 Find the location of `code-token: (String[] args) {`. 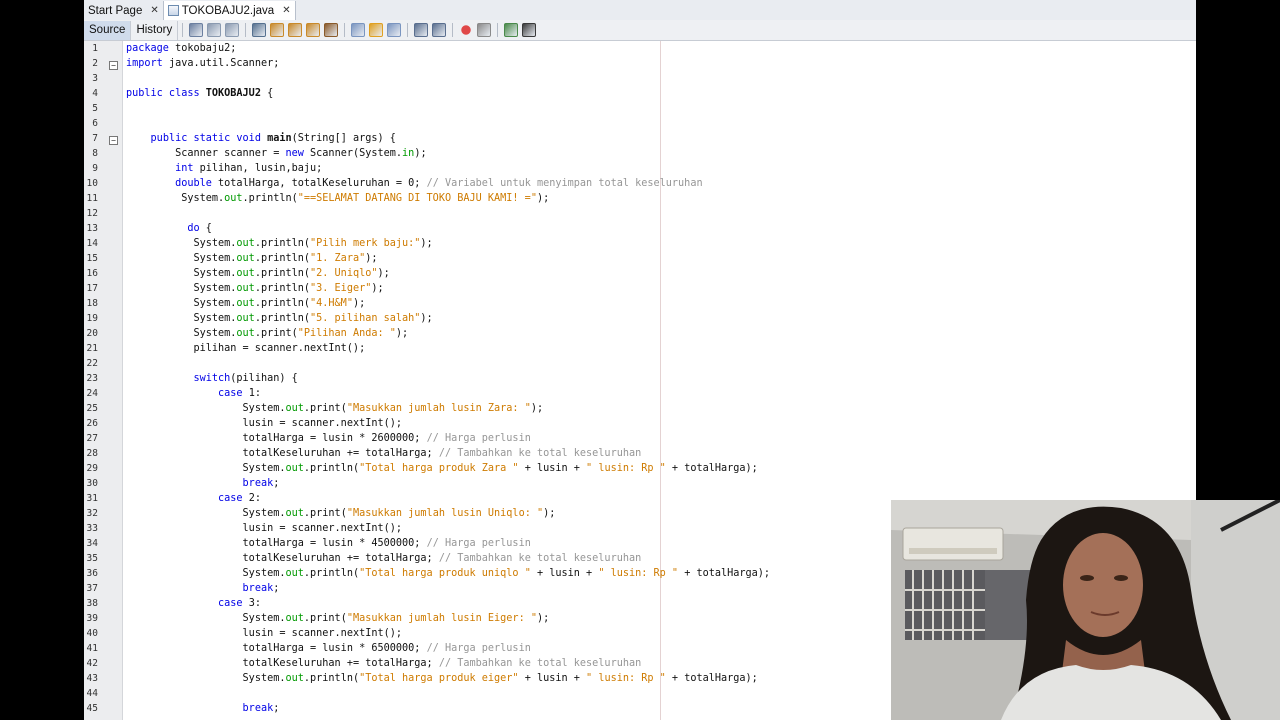

code-token: (String[] args) { is located at coordinates (343, 138).